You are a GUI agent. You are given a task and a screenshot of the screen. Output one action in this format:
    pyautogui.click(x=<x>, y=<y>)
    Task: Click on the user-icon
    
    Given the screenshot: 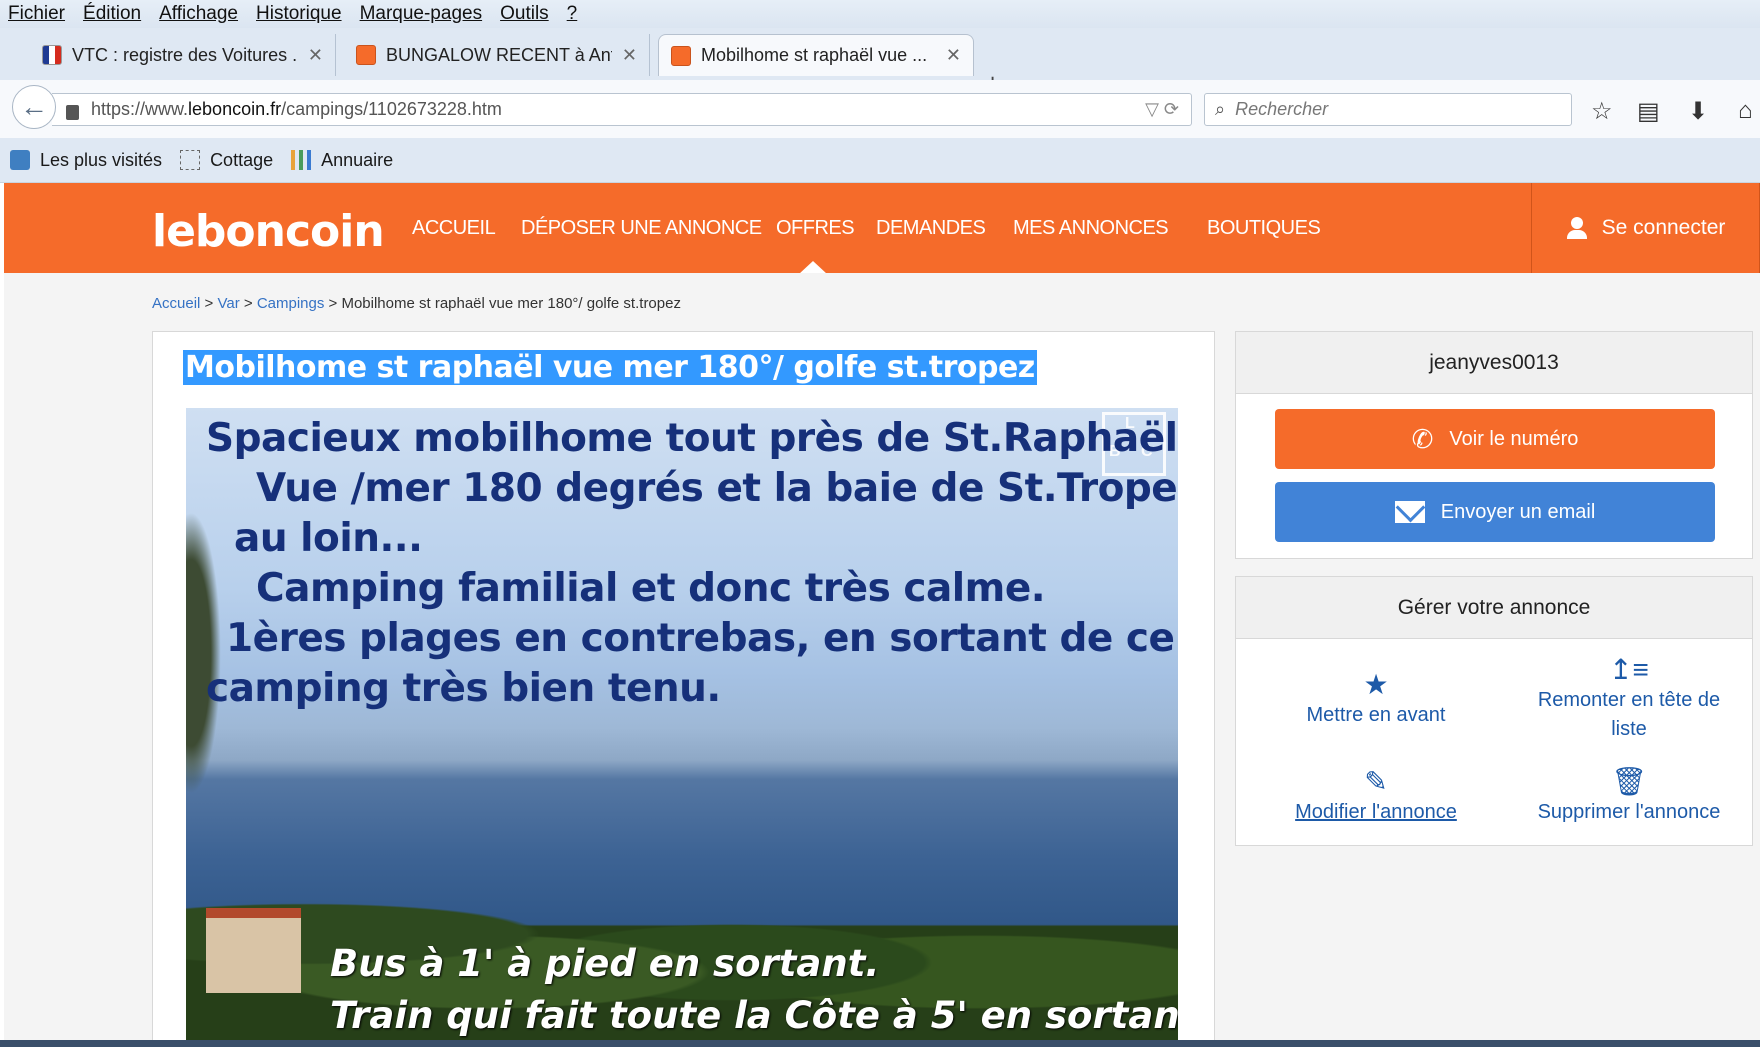 What is the action you would take?
    pyautogui.click(x=1577, y=228)
    